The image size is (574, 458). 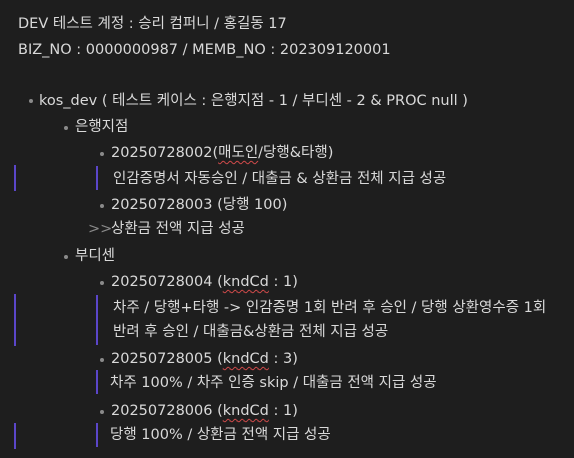 I want to click on group2-item2-id: 20250728005 (kndCd : 3), so click(x=204, y=359).